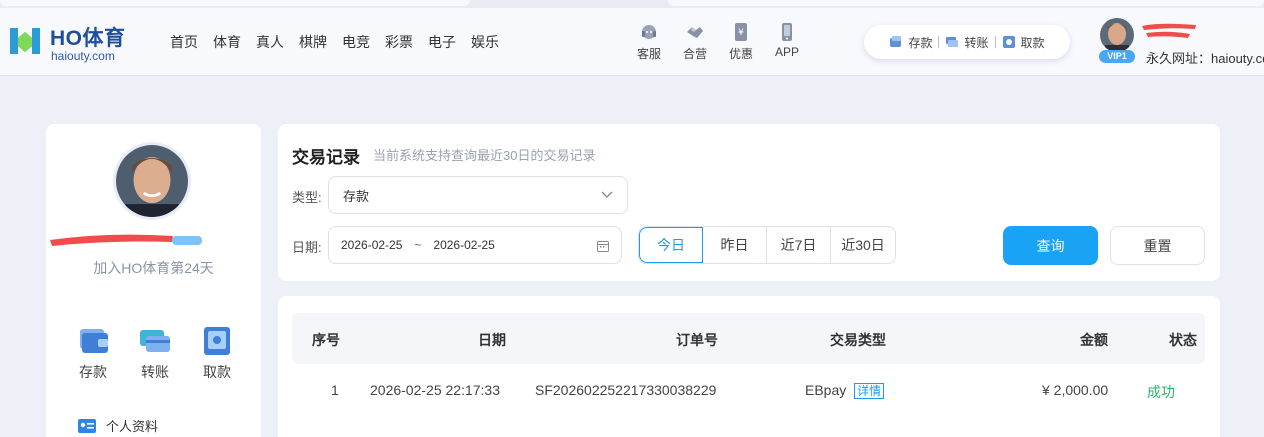 Image resolution: width=1264 pixels, height=437 pixels. I want to click on pill-transfer: 转账, so click(966, 42).